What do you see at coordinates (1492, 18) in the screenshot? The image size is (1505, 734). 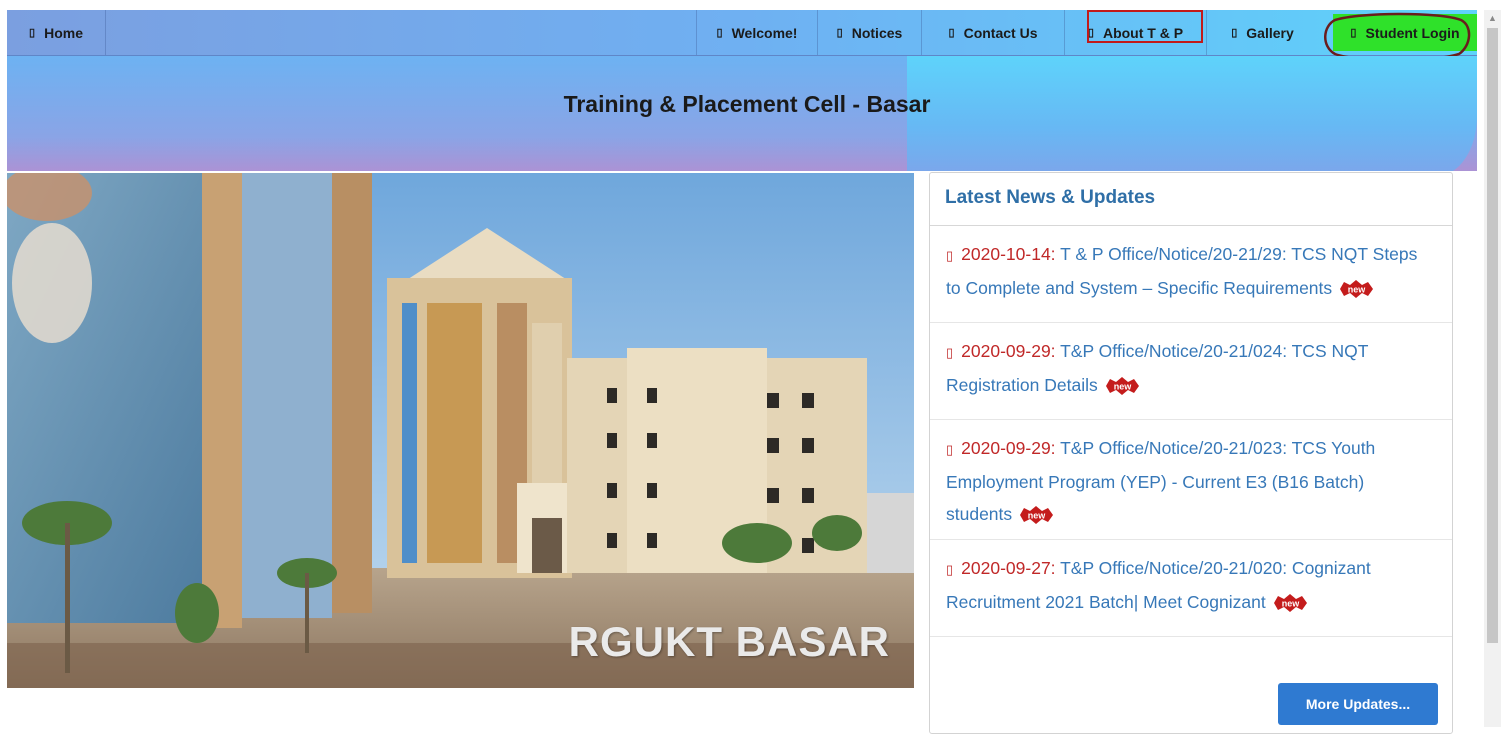 I see `scroll-up-arrow-icon: ▲` at bounding box center [1492, 18].